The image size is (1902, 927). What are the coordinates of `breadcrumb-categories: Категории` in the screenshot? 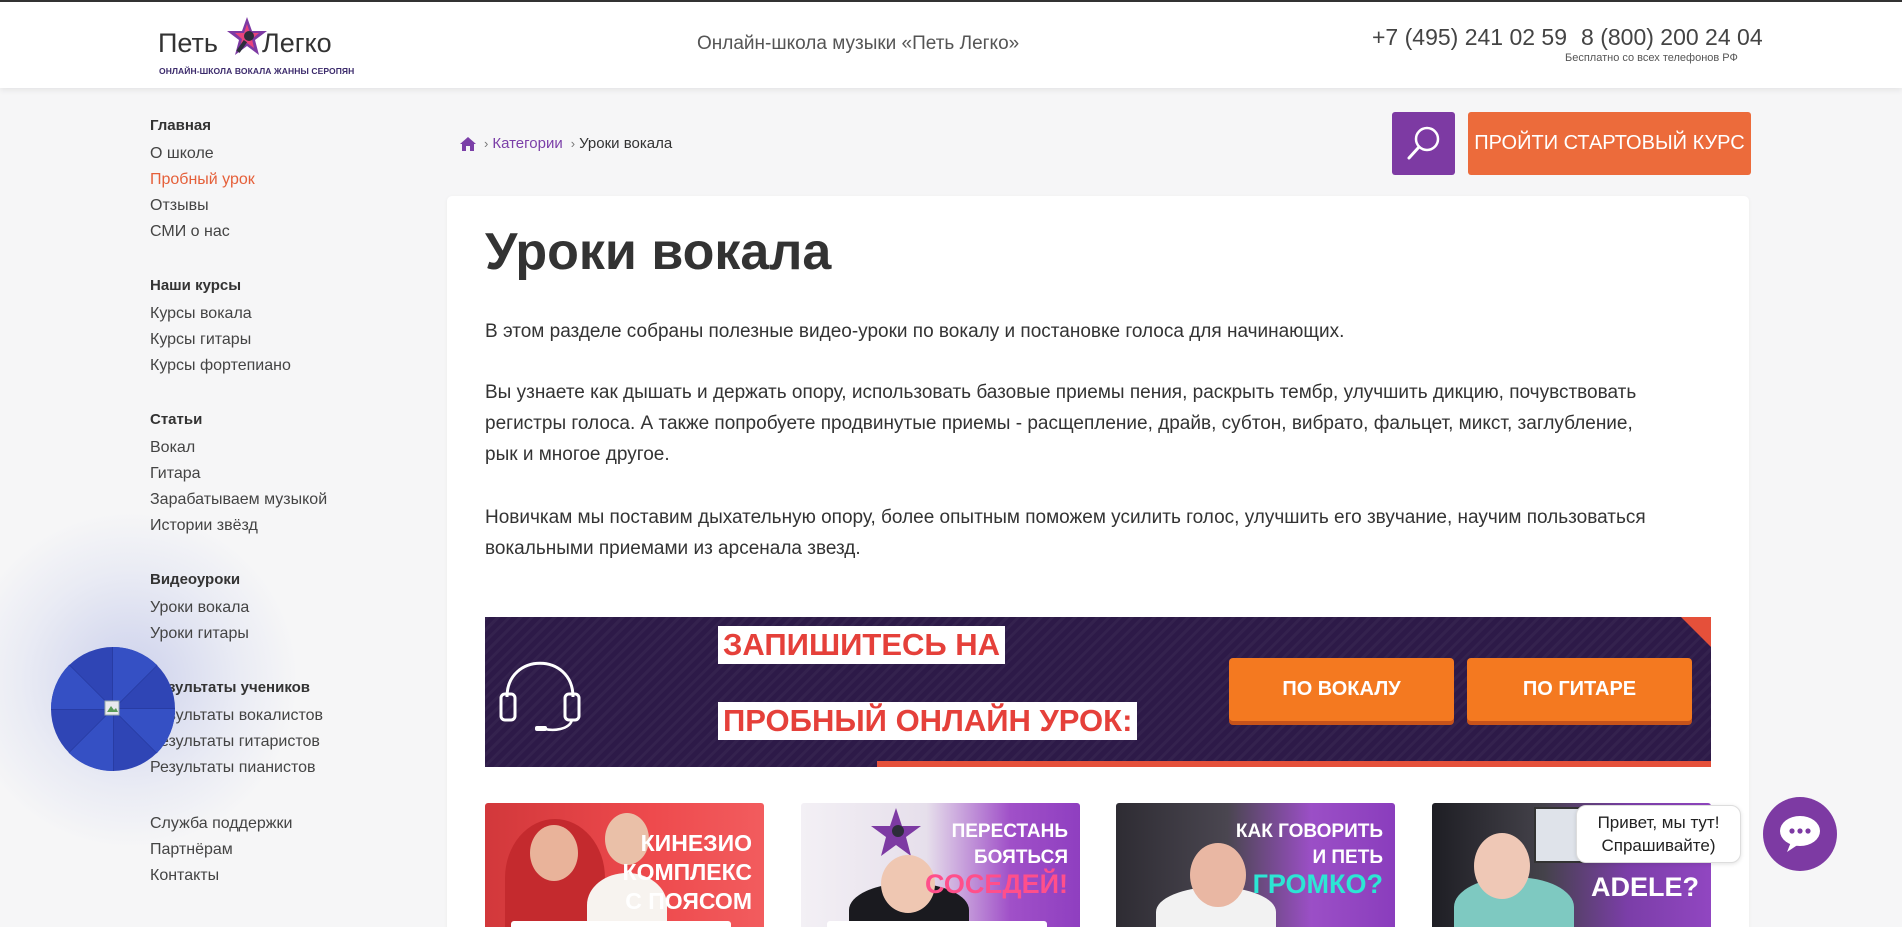 It's located at (527, 143).